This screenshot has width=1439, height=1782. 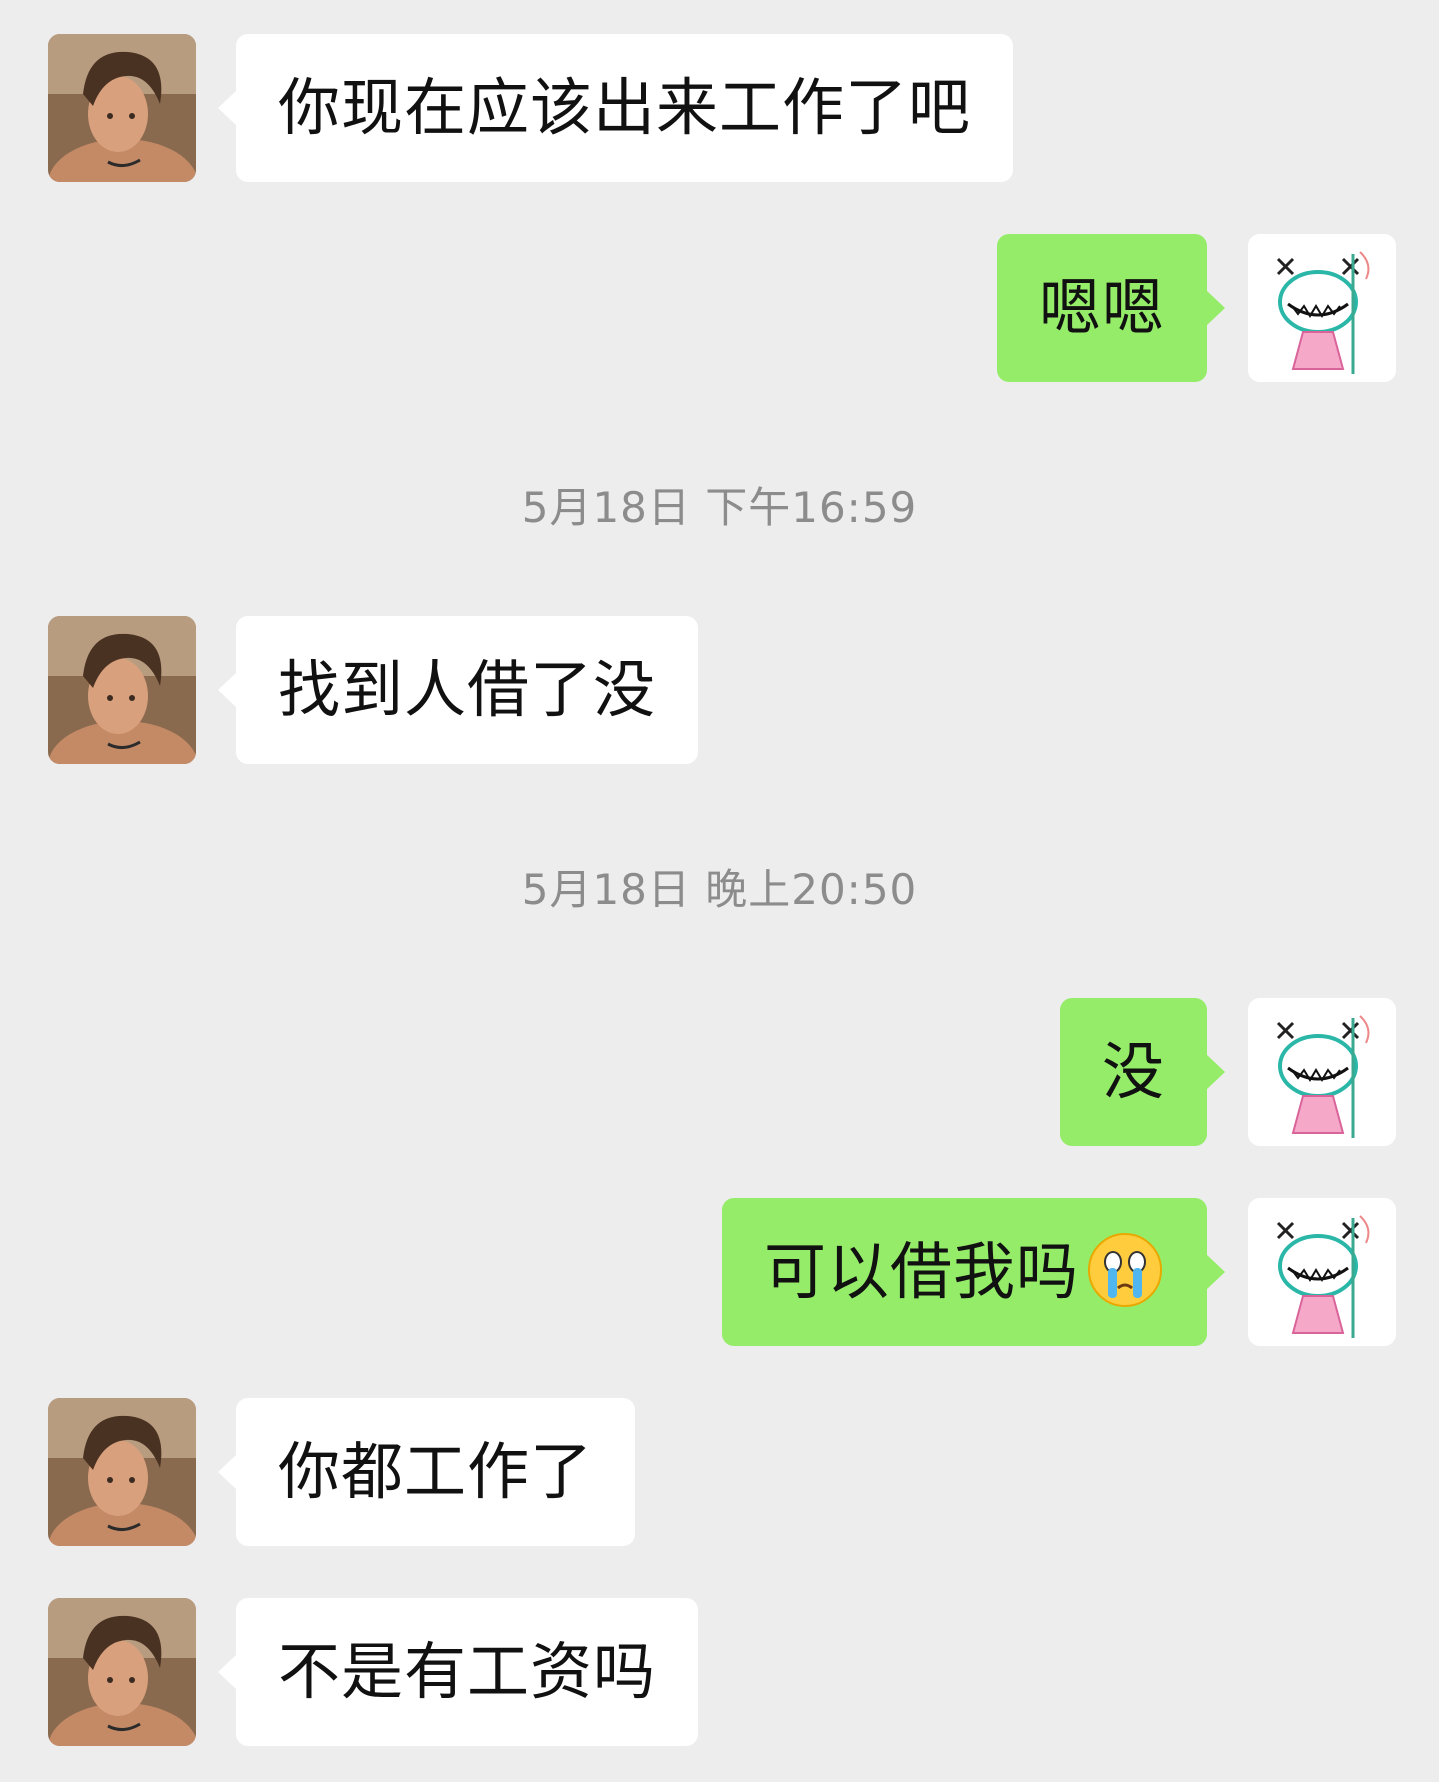 What do you see at coordinates (1101, 307) in the screenshot?
I see `message-text: 嗯嗯` at bounding box center [1101, 307].